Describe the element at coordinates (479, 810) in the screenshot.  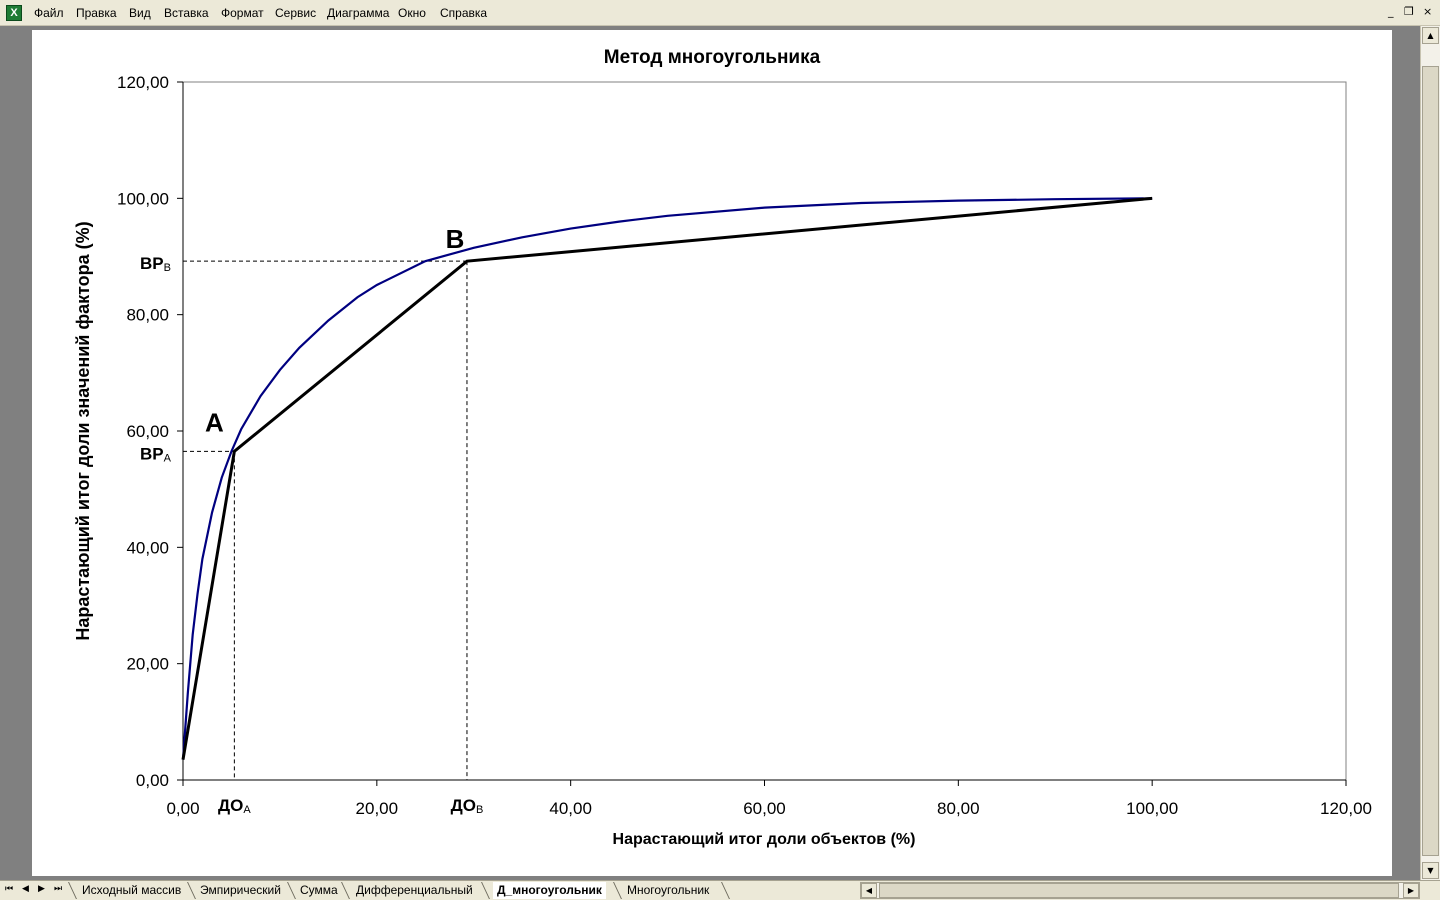
I see `do-subscript: В` at that location.